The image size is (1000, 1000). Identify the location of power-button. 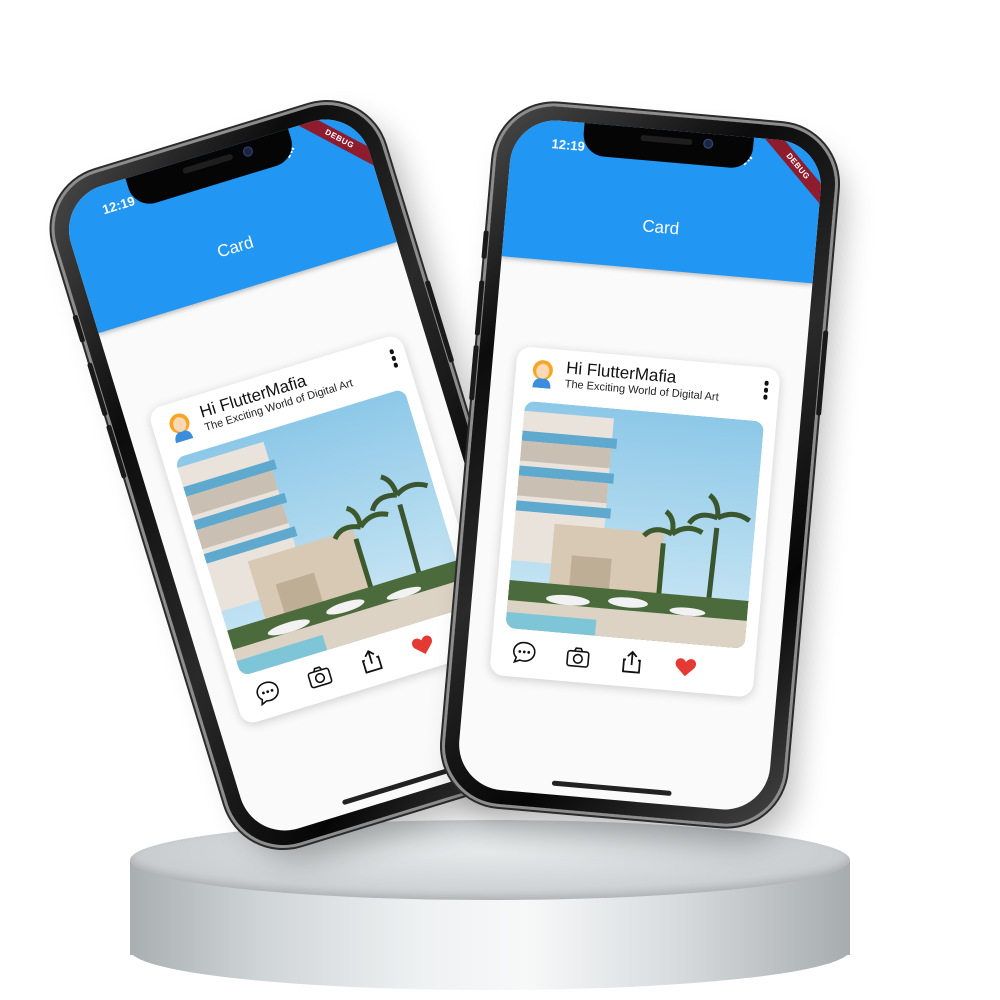
(822, 373).